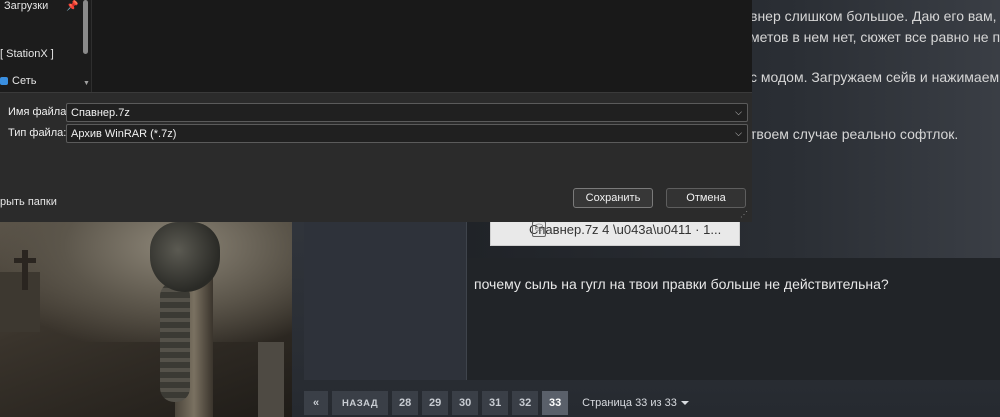 This screenshot has height=417, width=1000. What do you see at coordinates (629, 403) in the screenshot?
I see `page-info-label: Страница 33 из 33` at bounding box center [629, 403].